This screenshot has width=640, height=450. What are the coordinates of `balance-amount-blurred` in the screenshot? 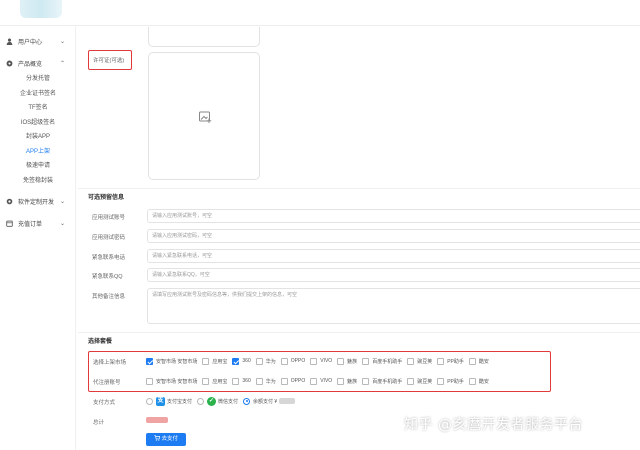 It's located at (287, 401).